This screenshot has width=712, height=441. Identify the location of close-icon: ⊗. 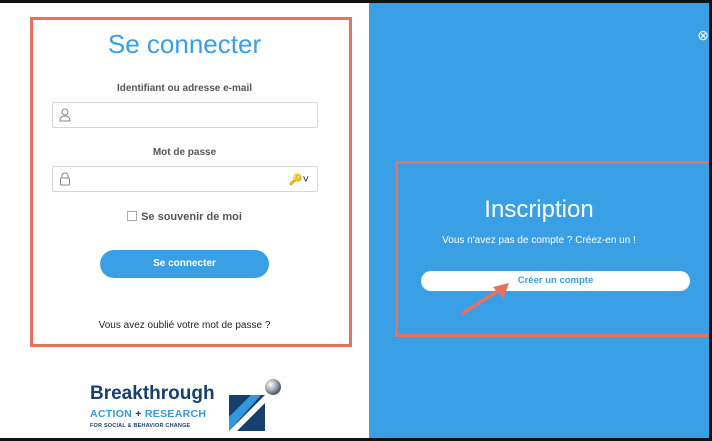
(703, 35).